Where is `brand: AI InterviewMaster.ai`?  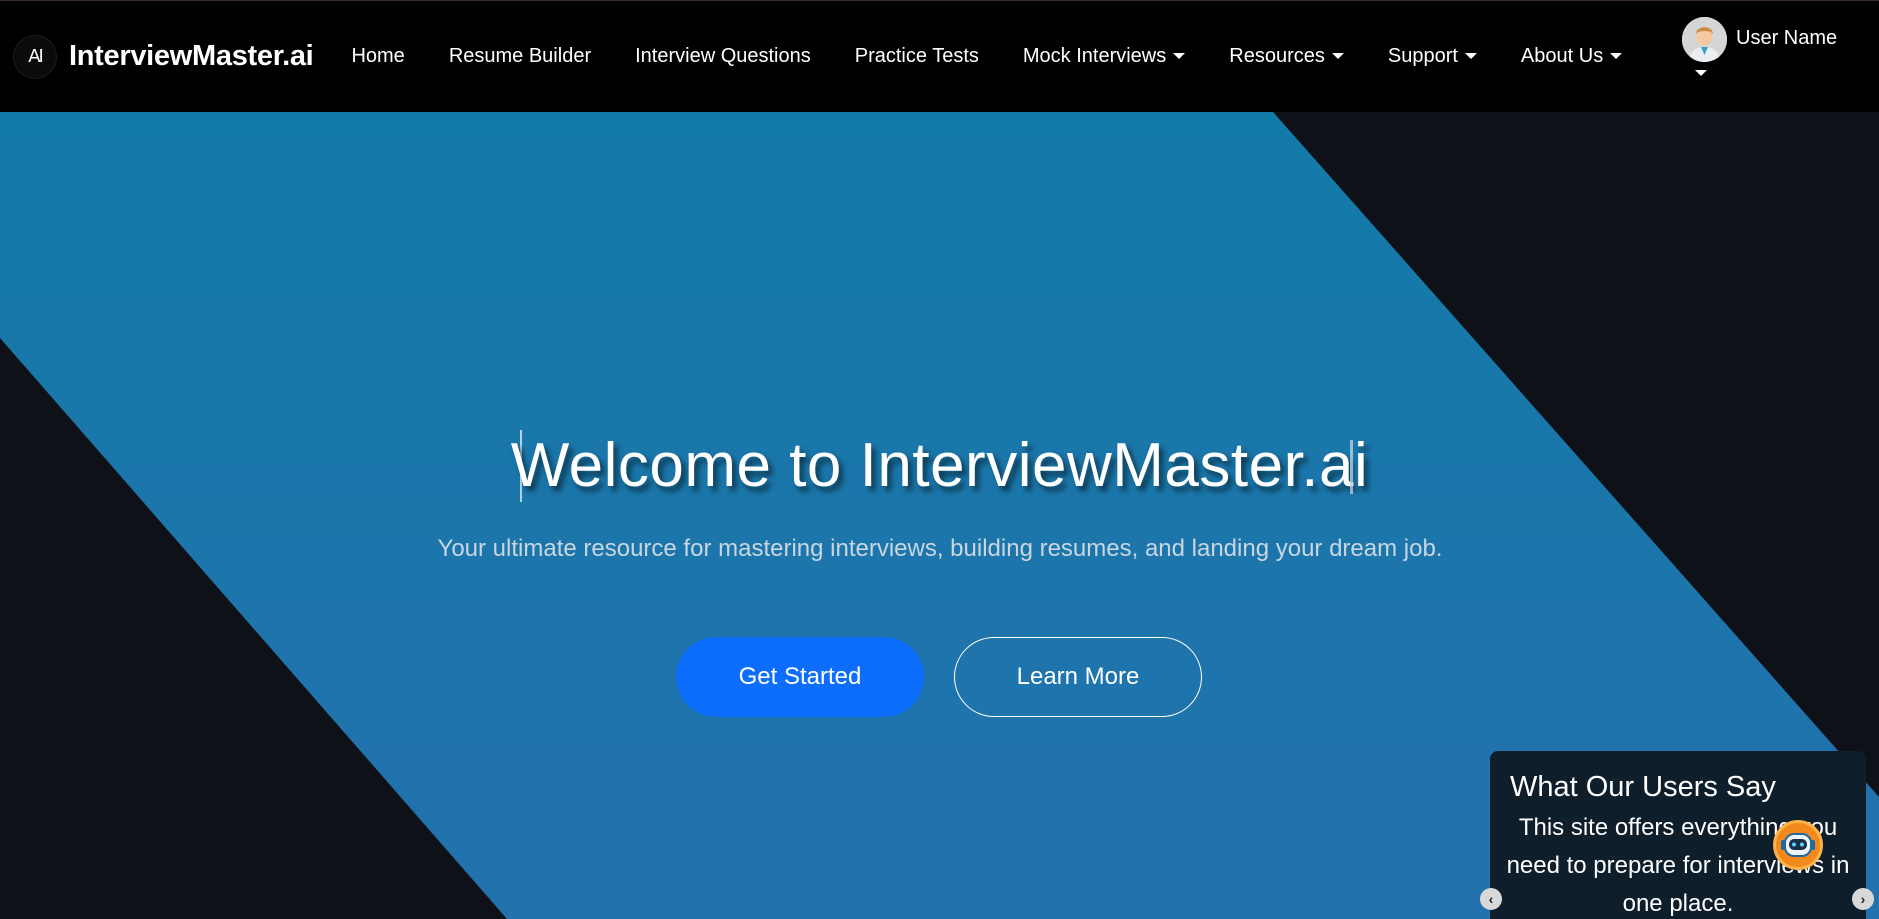 brand: AI InterviewMaster.ai is located at coordinates (163, 57).